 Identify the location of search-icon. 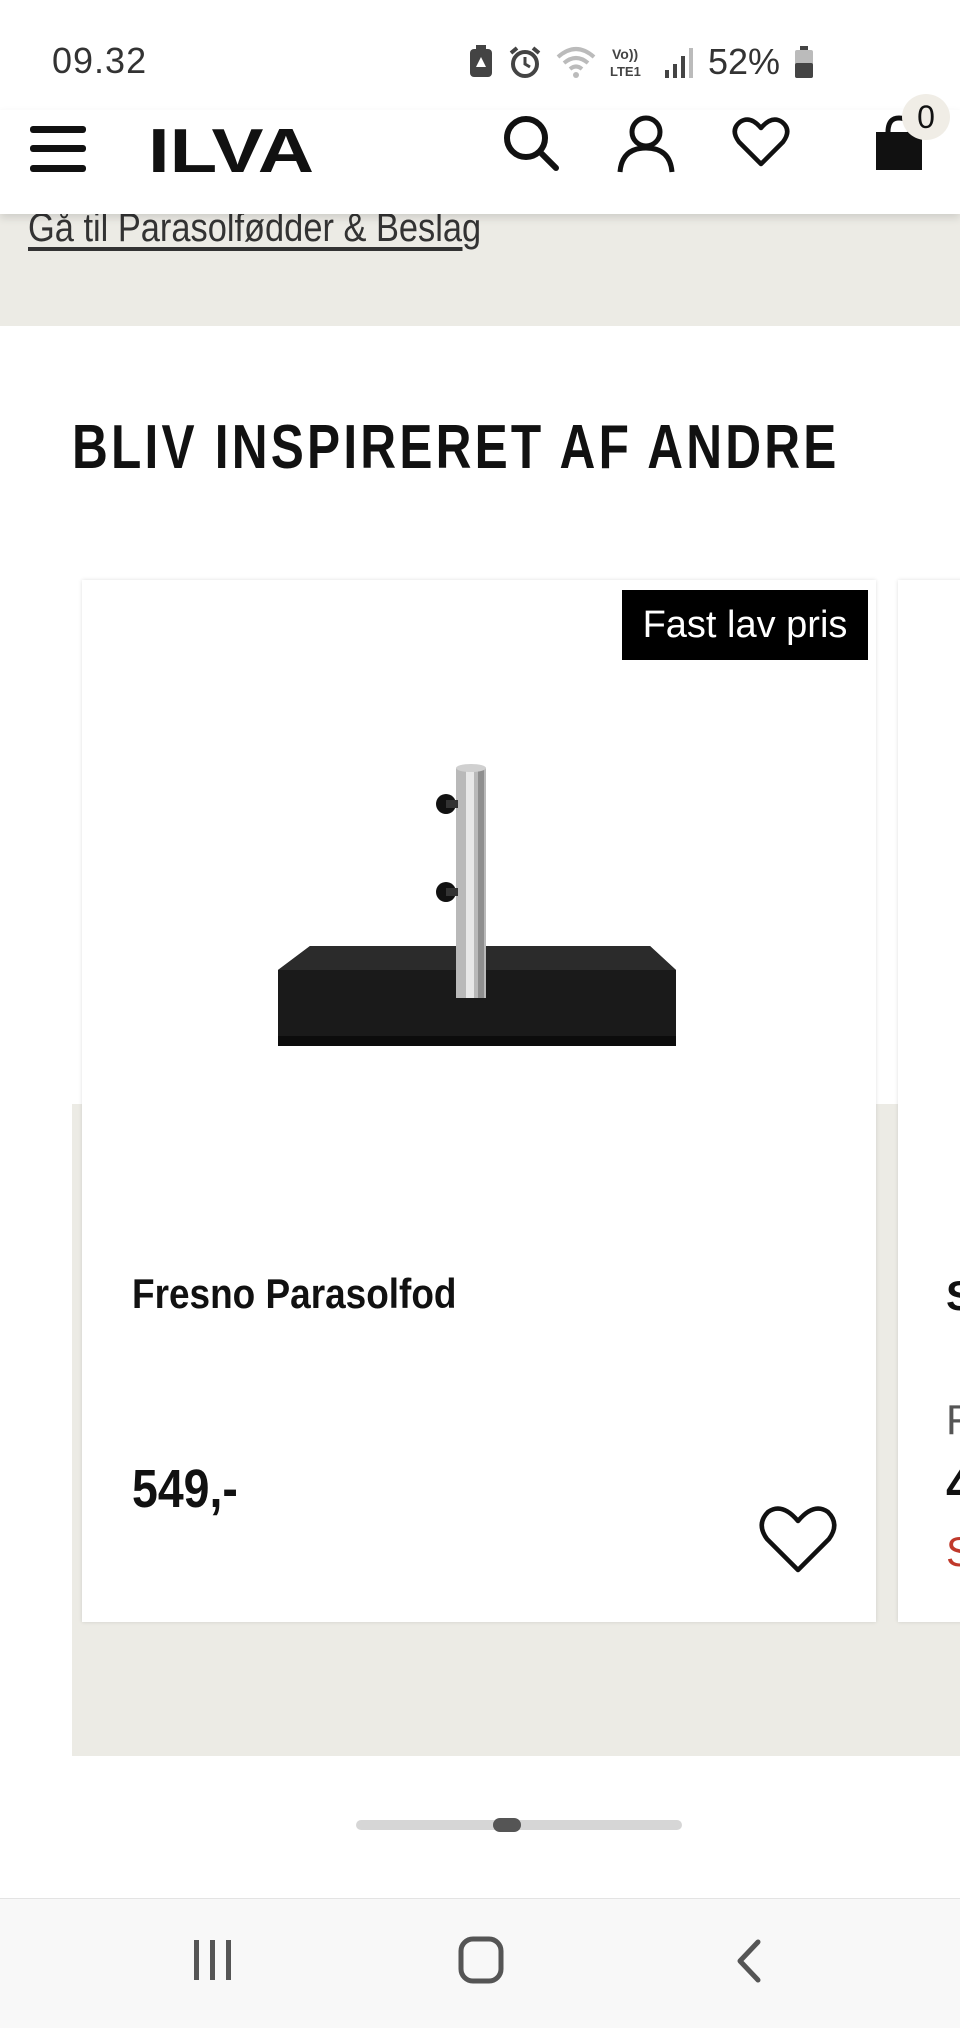
(532, 143).